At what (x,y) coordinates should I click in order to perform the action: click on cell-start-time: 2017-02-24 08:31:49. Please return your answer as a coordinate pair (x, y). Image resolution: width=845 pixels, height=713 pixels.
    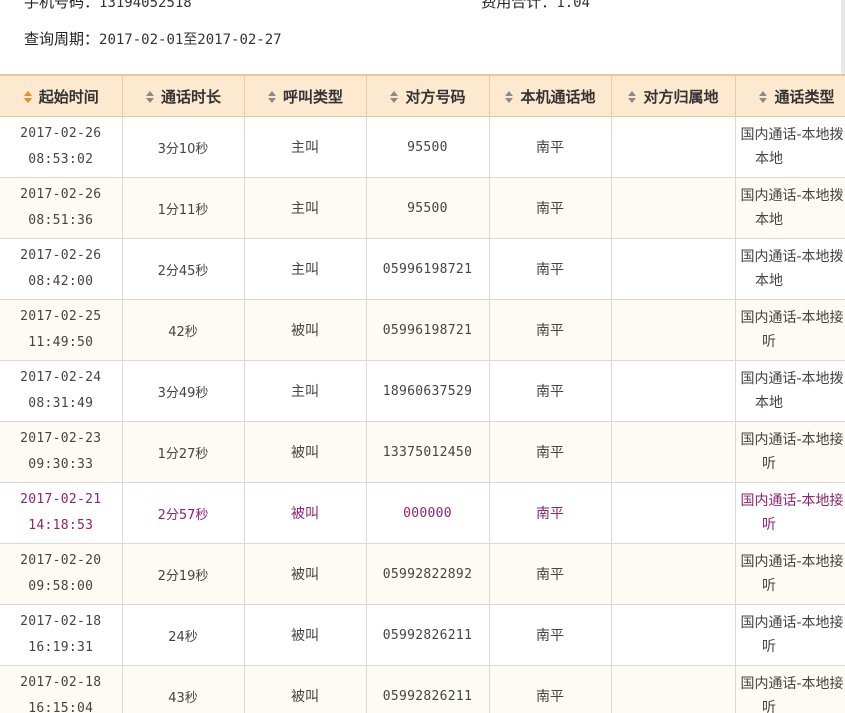
    Looking at the image, I should click on (61, 391).